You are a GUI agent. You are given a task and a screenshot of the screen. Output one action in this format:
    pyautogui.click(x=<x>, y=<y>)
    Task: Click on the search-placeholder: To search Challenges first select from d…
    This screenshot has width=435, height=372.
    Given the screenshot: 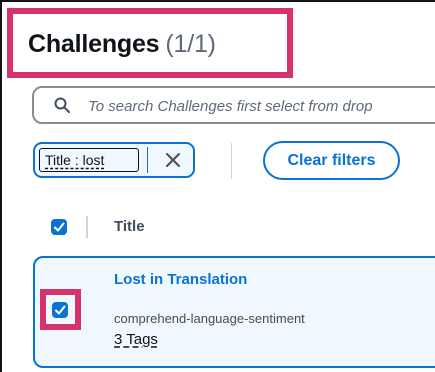 What is the action you would take?
    pyautogui.click(x=230, y=106)
    